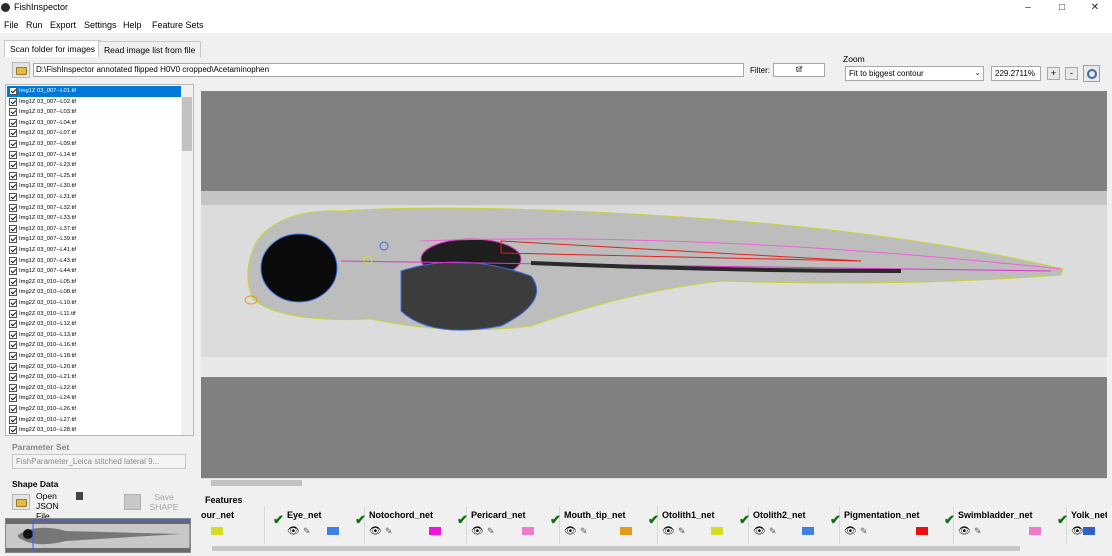 Image resolution: width=1112 pixels, height=556 pixels. Describe the element at coordinates (1095, 8) in the screenshot. I see `close-button: ✕` at that location.